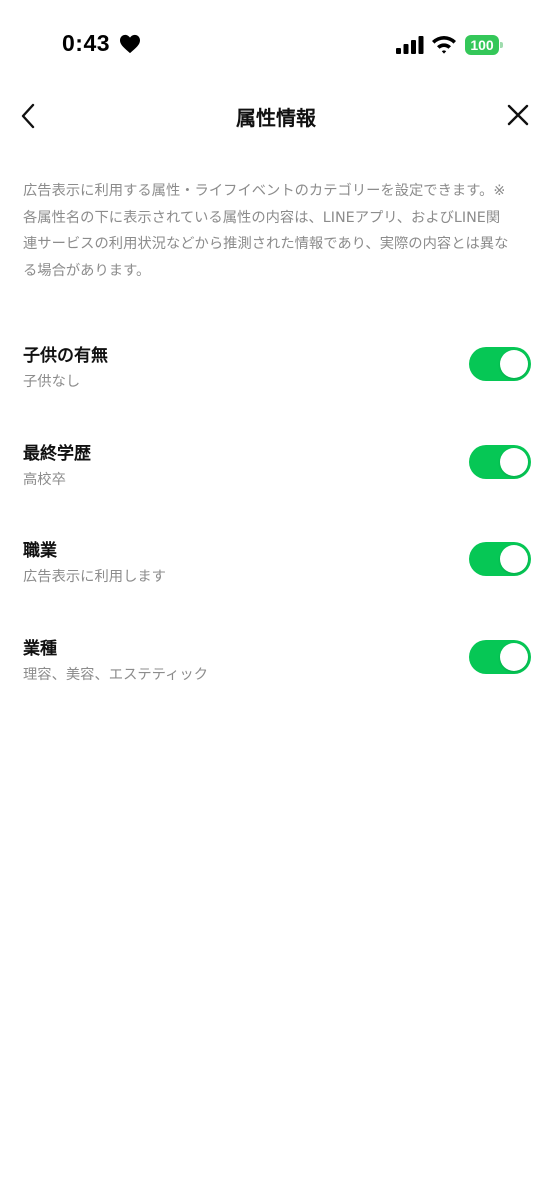 The width and height of the screenshot is (552, 1200). I want to click on page-title: 属性情報, so click(276, 118).